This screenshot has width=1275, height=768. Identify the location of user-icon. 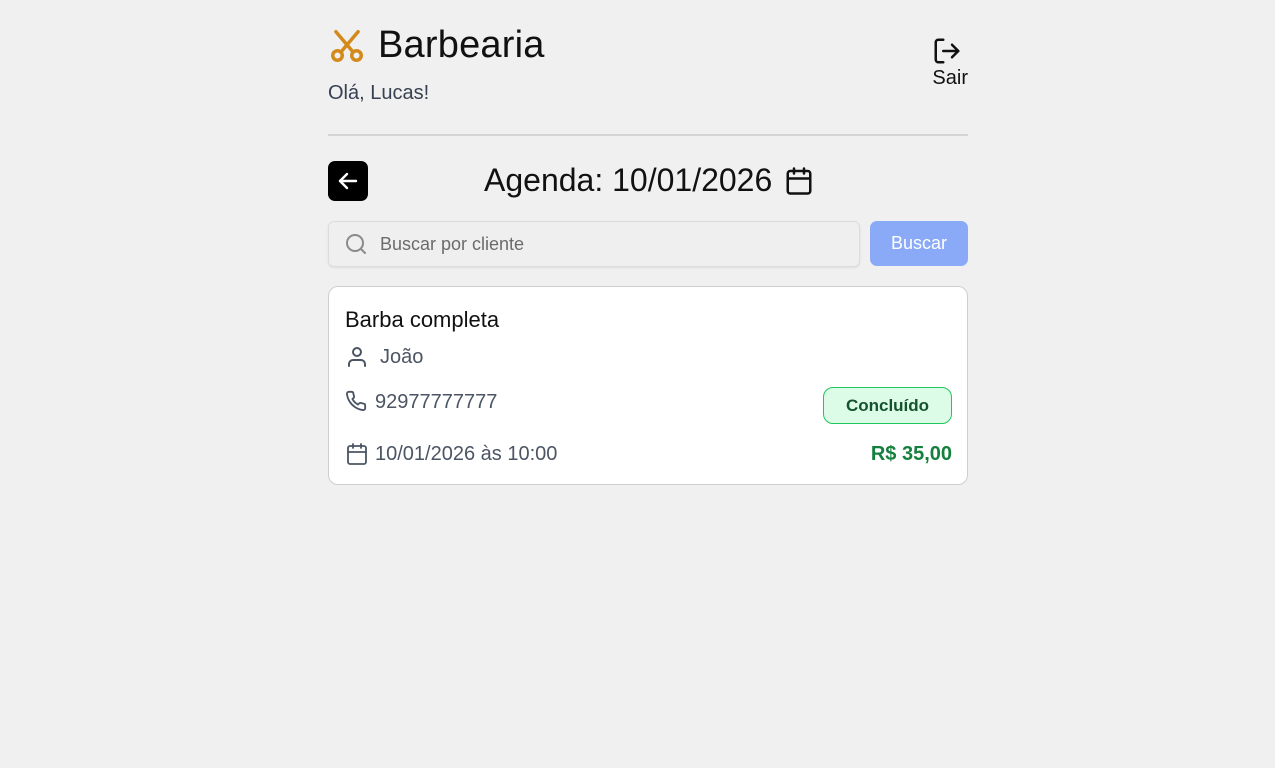
(357, 357).